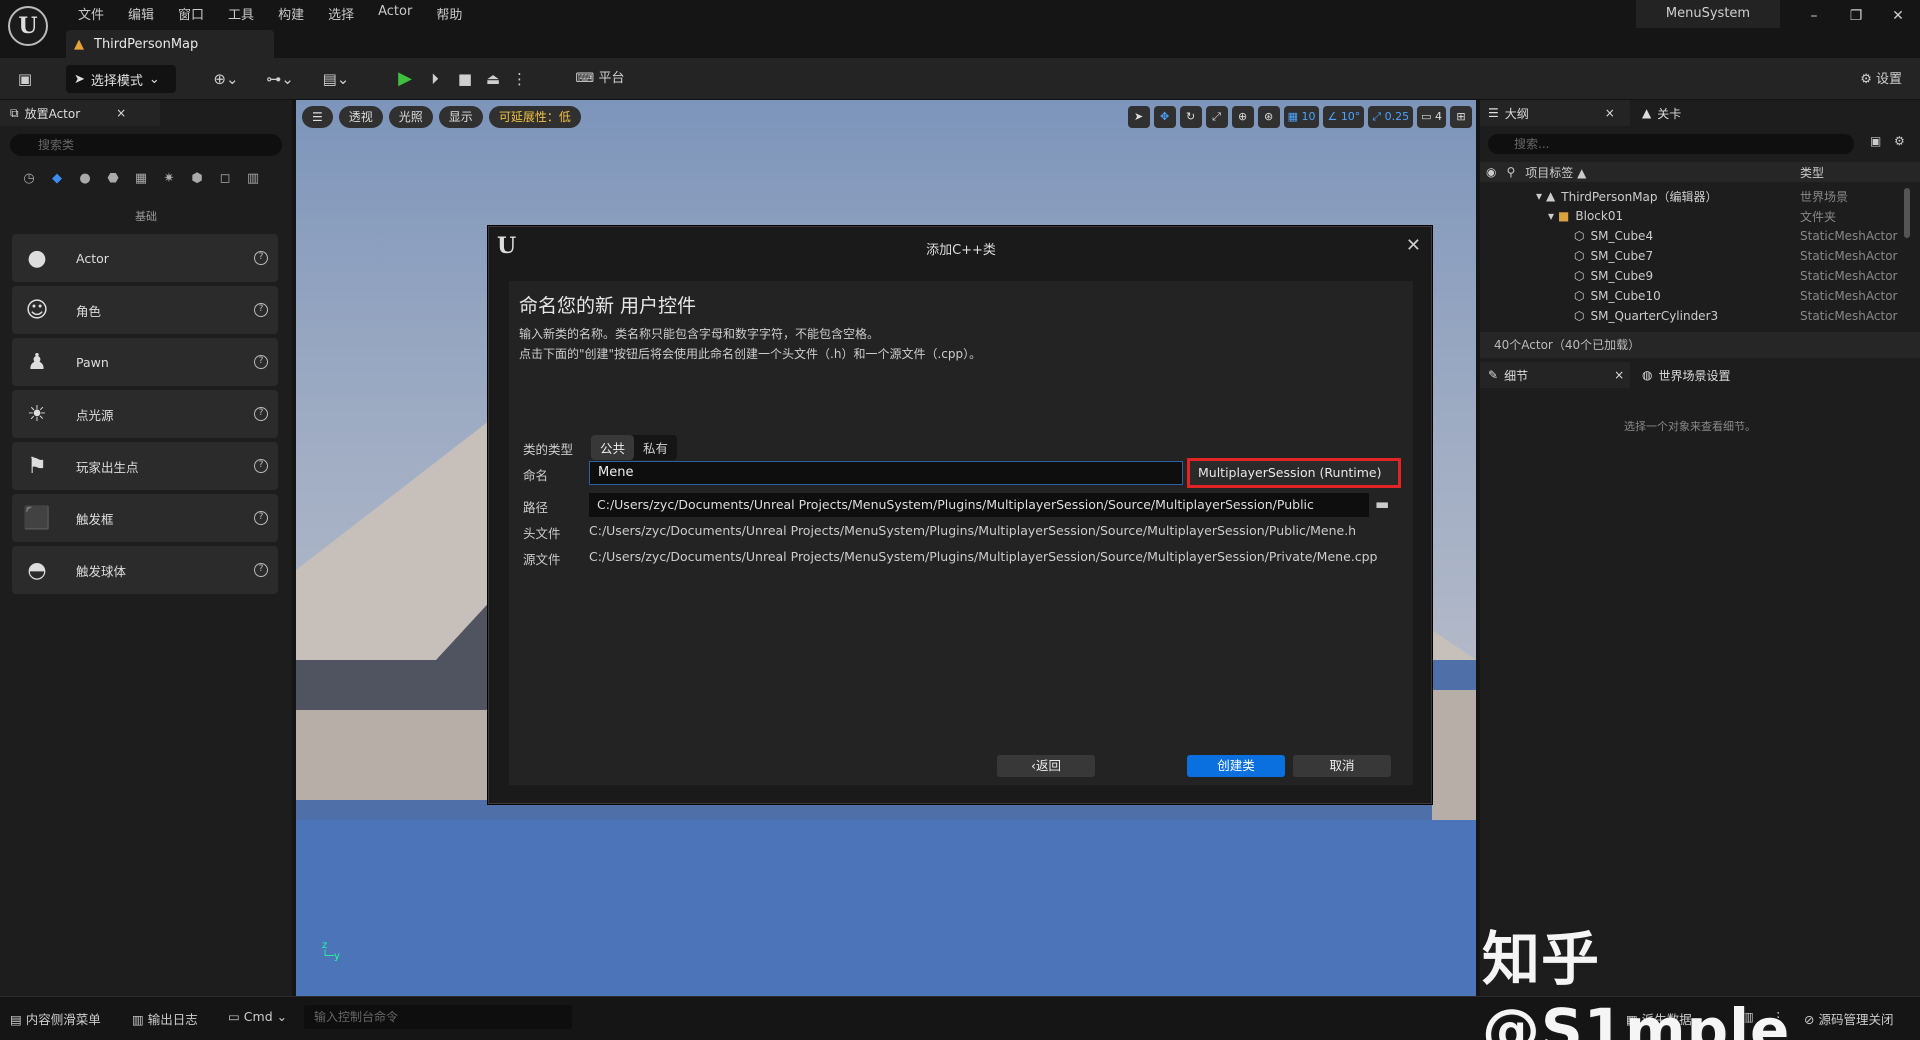  I want to click on world-settings-tab: ◍ 世界场景设置, so click(1714, 375).